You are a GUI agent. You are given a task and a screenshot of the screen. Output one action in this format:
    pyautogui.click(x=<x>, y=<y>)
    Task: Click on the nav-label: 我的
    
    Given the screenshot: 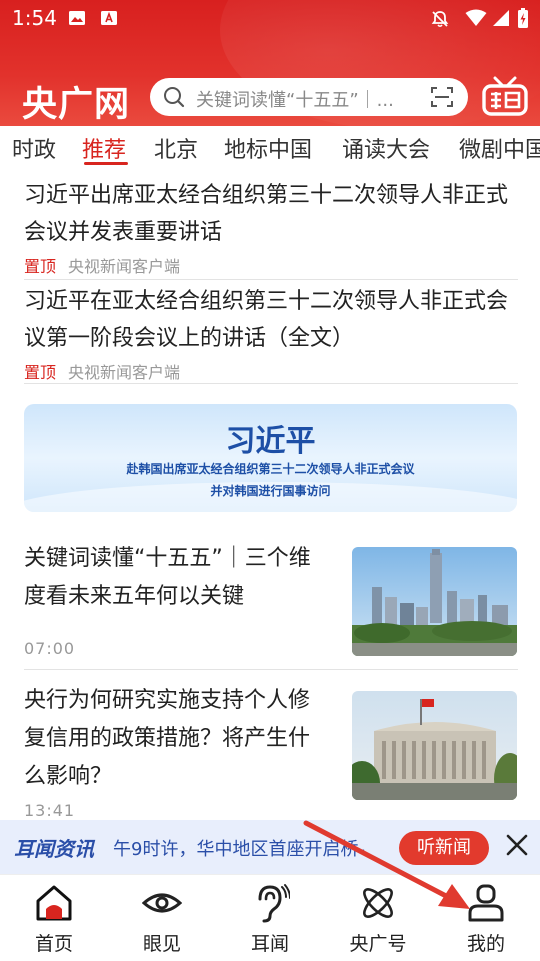 What is the action you would take?
    pyautogui.click(x=485, y=944)
    